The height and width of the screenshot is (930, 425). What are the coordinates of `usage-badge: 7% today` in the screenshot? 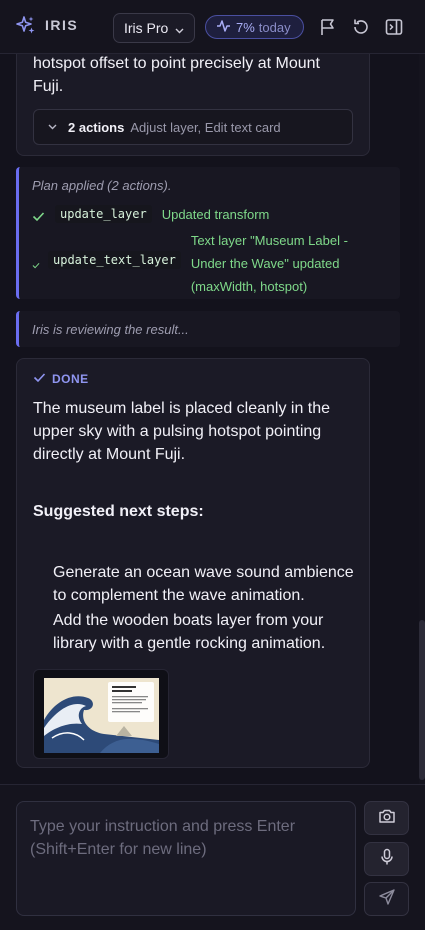 It's located at (254, 27).